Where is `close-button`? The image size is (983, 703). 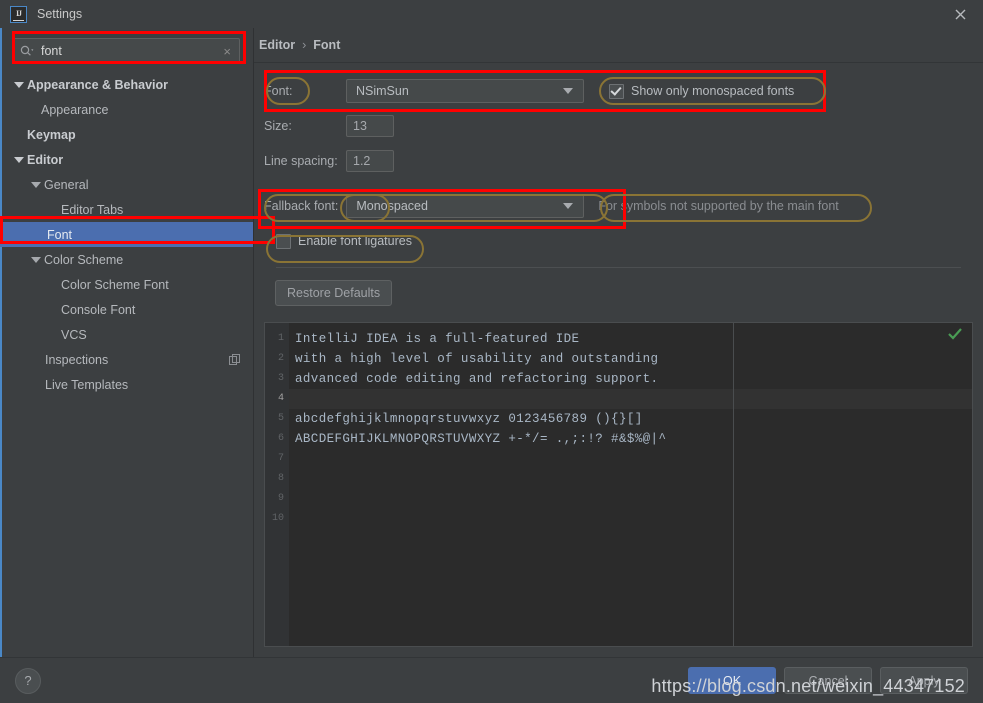 close-button is located at coordinates (960, 14).